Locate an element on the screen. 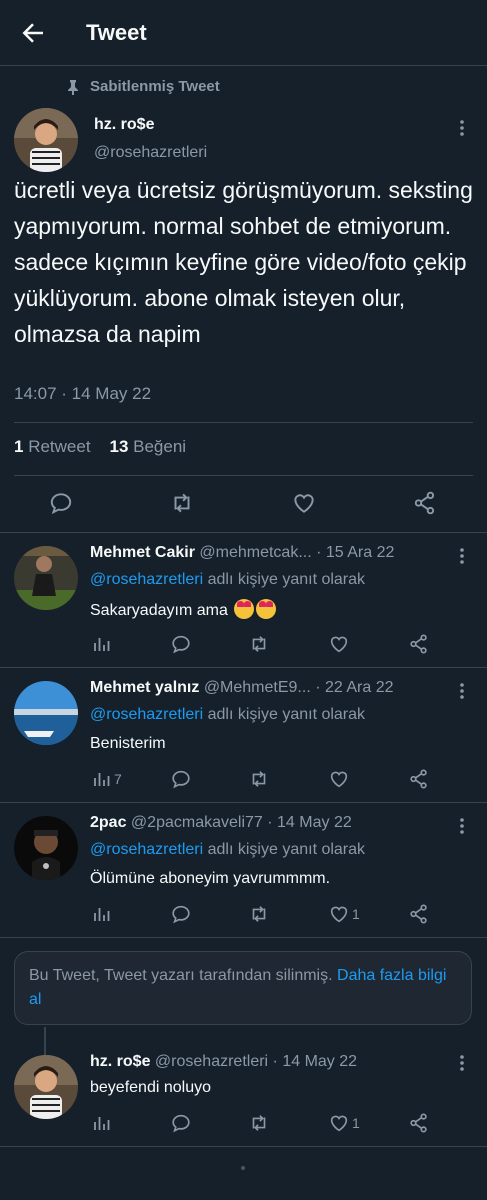  pin-icon is located at coordinates (73, 87).